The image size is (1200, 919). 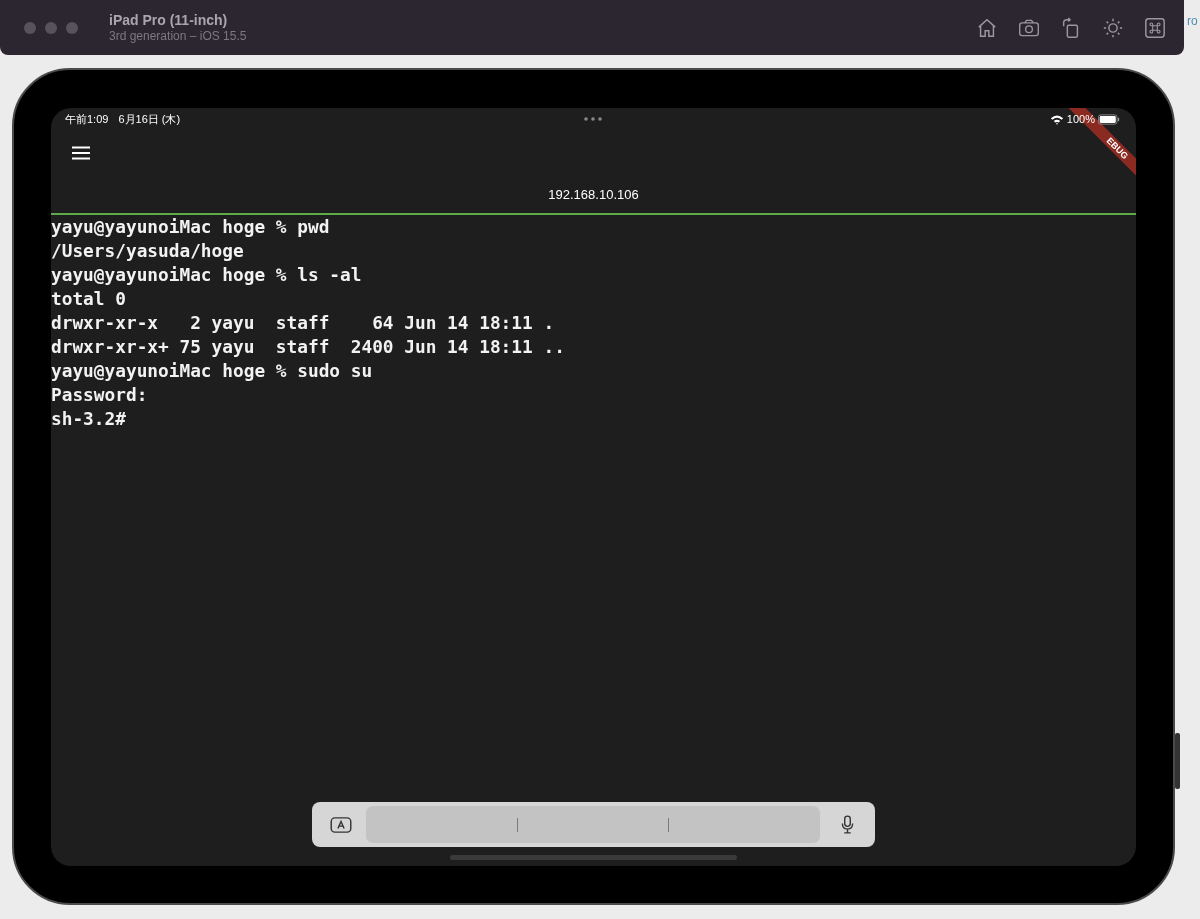 What do you see at coordinates (1109, 119) in the screenshot?
I see `battery-icon` at bounding box center [1109, 119].